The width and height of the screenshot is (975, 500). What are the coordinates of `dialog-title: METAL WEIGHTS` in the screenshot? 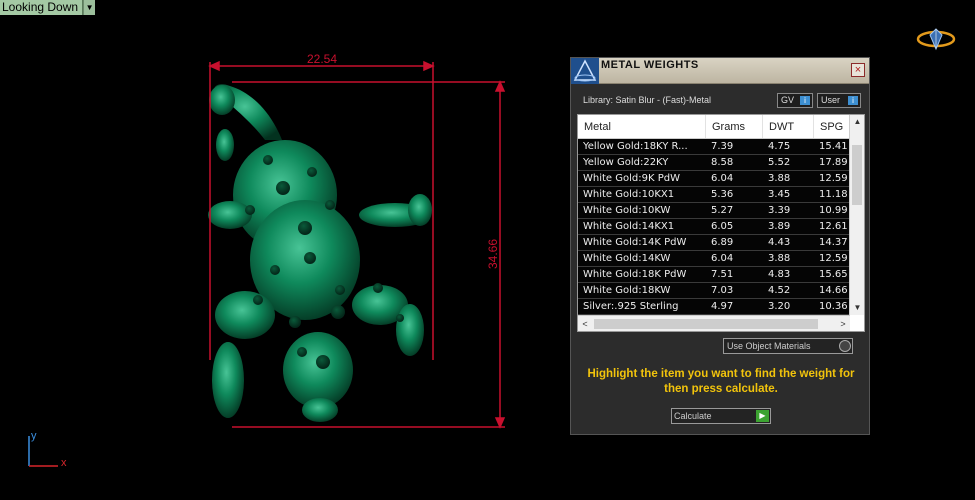 It's located at (650, 65).